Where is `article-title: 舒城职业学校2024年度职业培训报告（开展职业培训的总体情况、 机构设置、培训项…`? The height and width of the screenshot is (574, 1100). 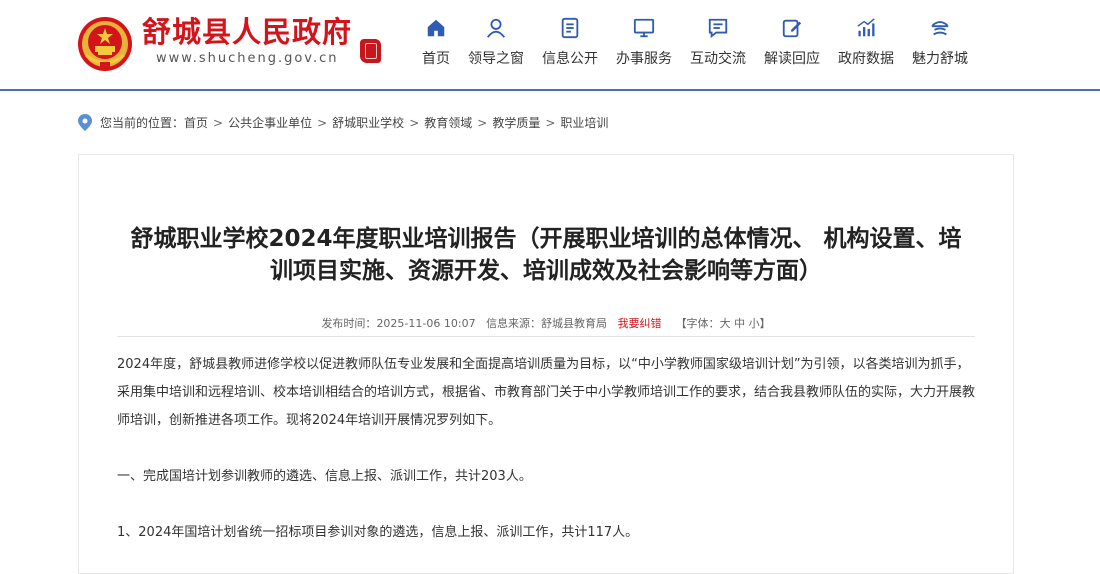
article-title: 舒城职业学校2024年度职业培训报告（开展职业培训的总体情况、 机构设置、培训项… is located at coordinates (546, 255).